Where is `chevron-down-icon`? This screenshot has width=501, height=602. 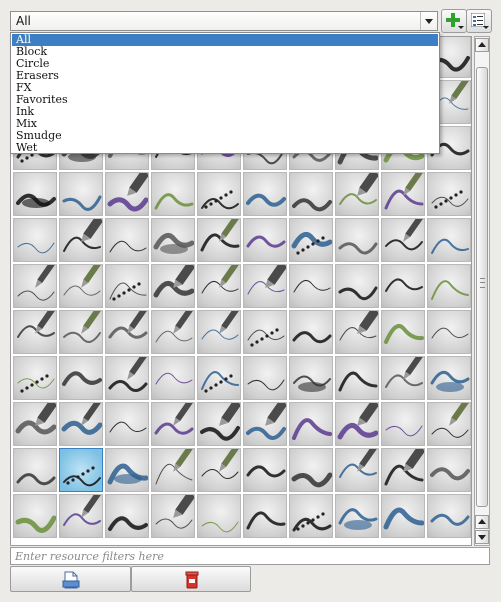
chevron-down-icon is located at coordinates (428, 21).